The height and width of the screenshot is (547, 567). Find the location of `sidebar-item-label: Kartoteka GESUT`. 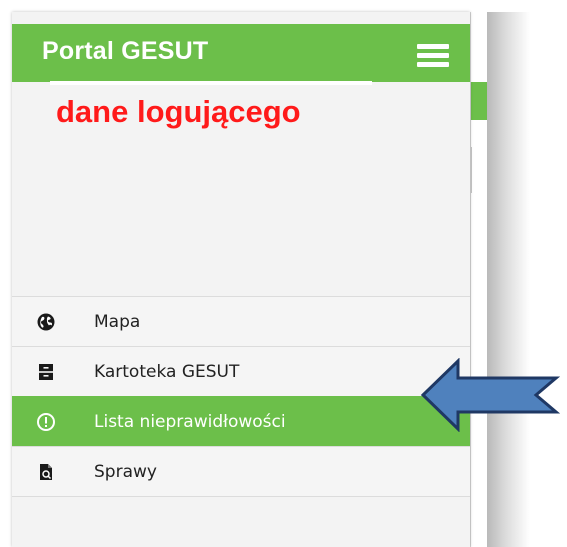

sidebar-item-label: Kartoteka GESUT is located at coordinates (167, 372).